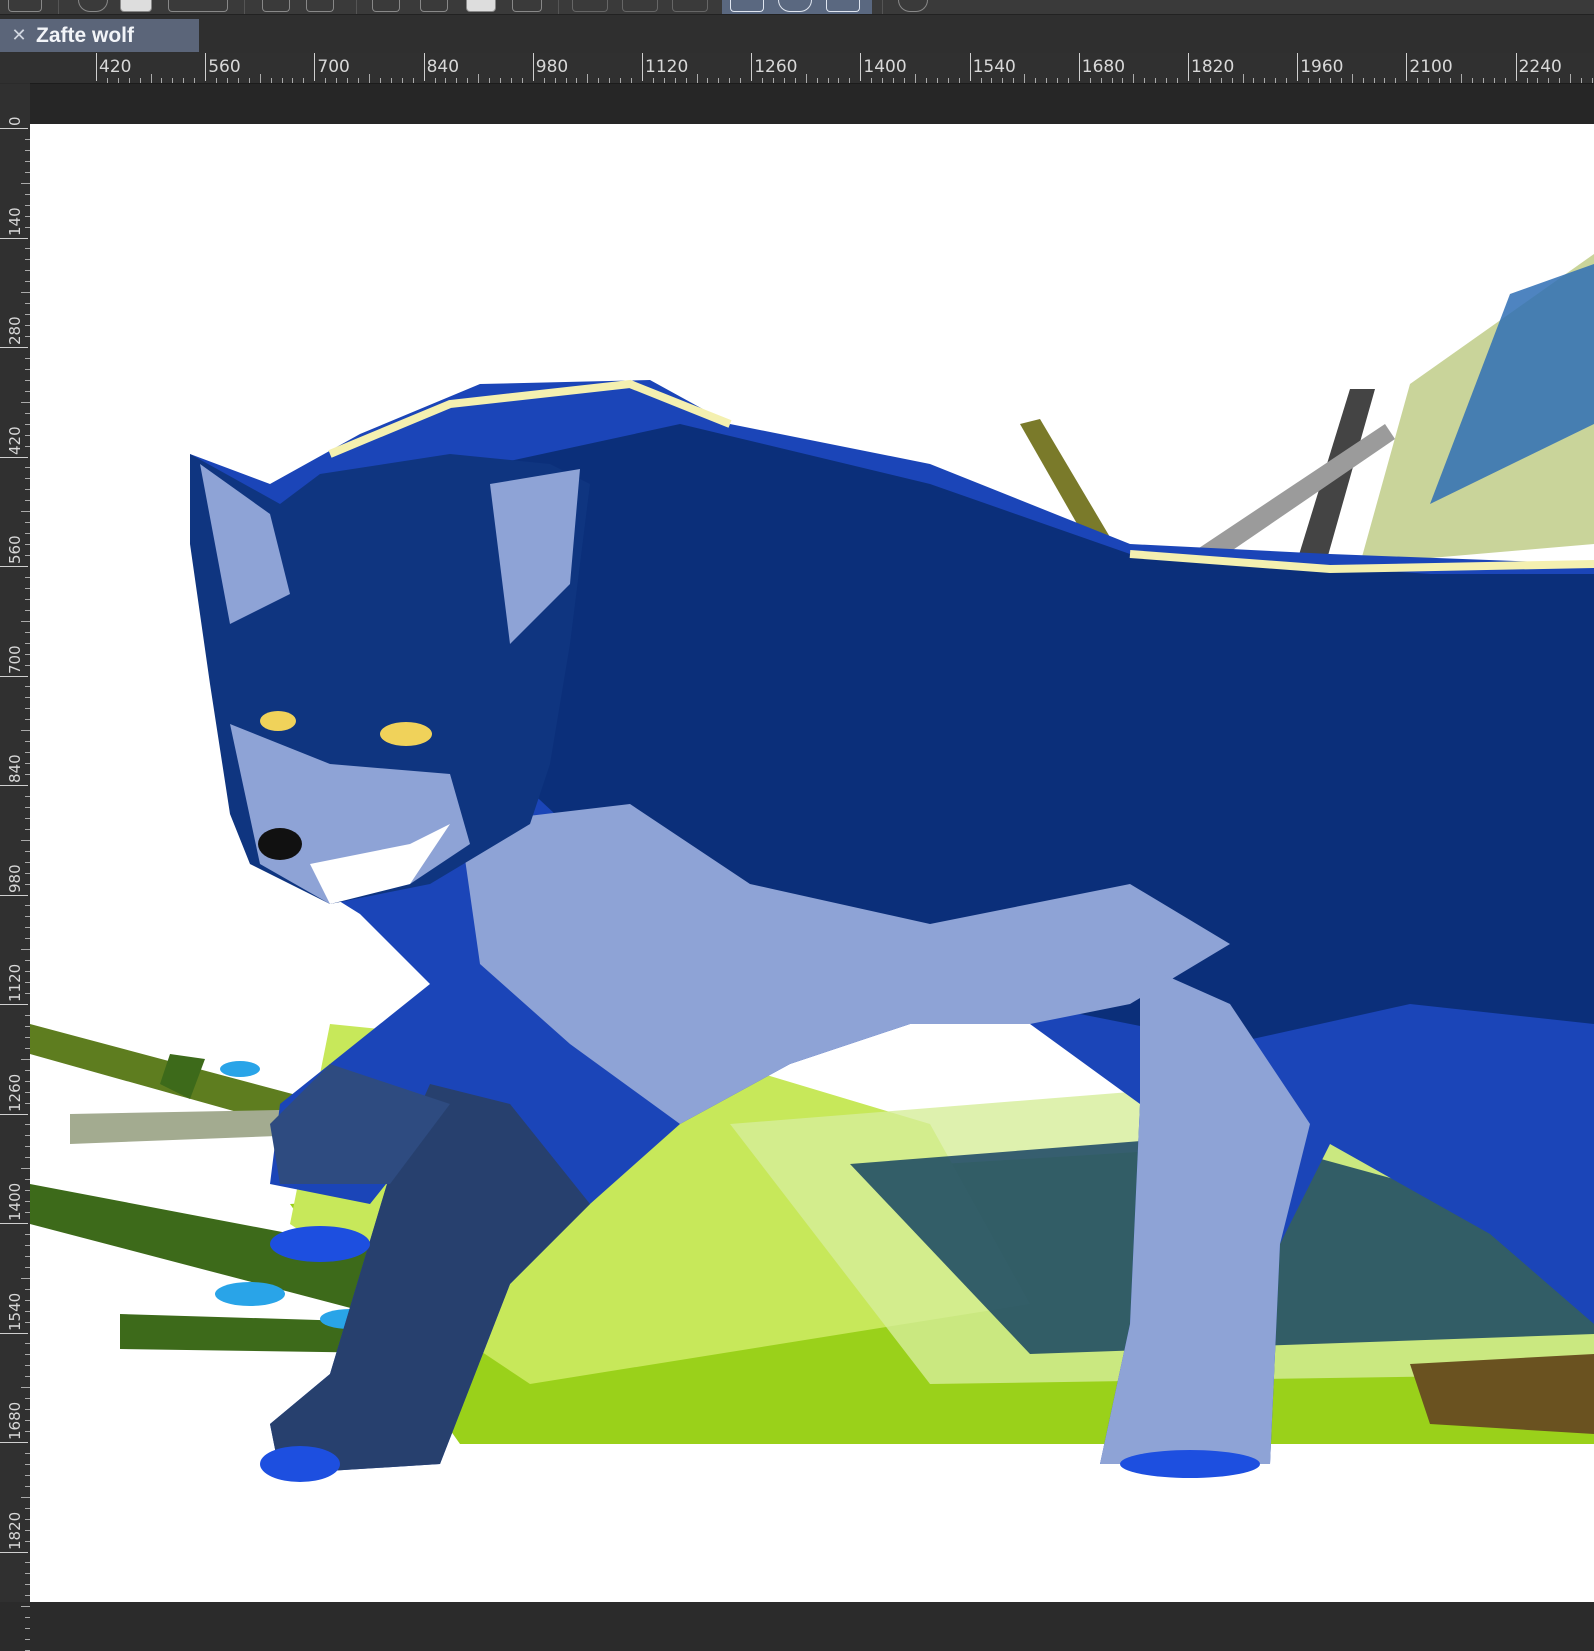 The image size is (1594, 1651). What do you see at coordinates (434, 6) in the screenshot?
I see `sparkle-icon` at bounding box center [434, 6].